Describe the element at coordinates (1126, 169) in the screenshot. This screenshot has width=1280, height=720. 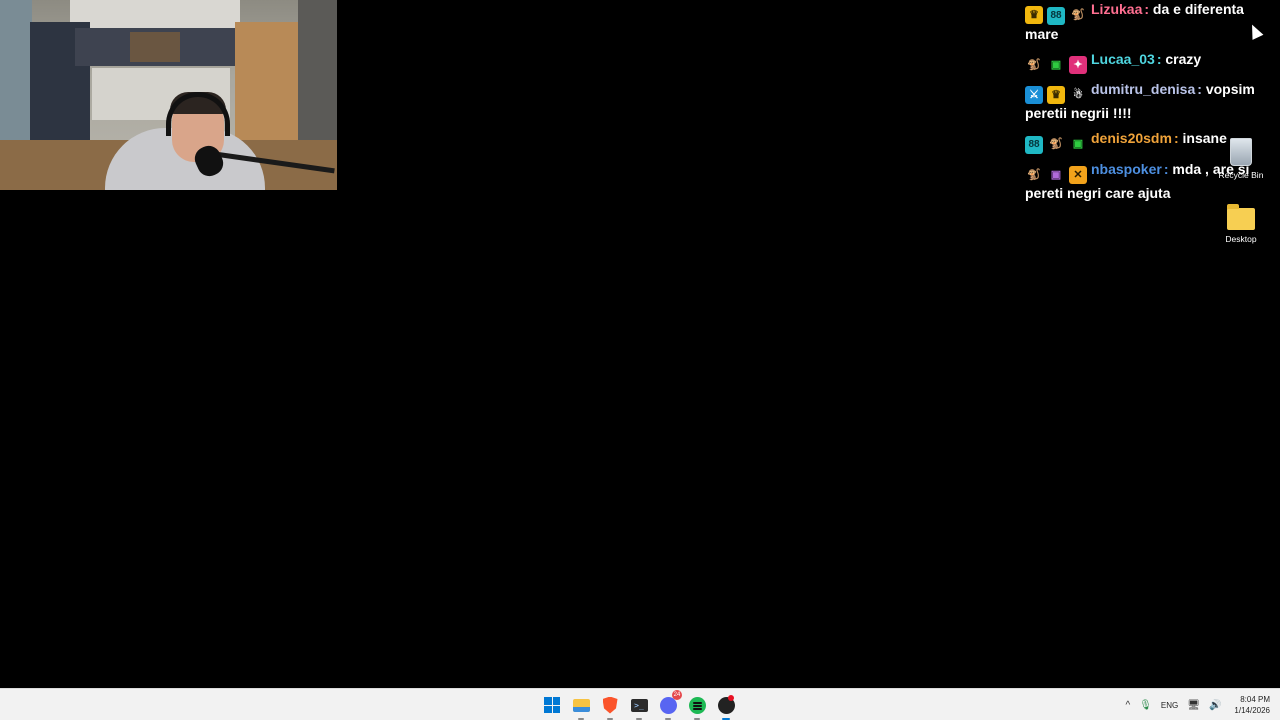
I see `chat-username: nbaspoker` at that location.